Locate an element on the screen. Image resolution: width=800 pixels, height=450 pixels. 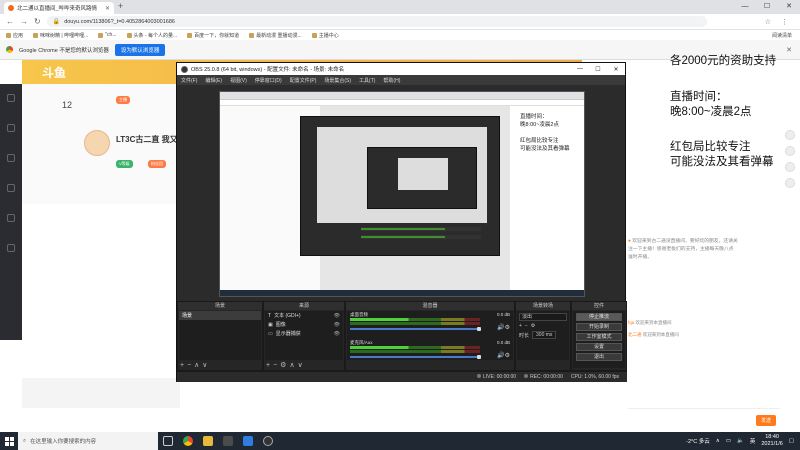
new-tab-icon: + is located at coordinates (120, 6).